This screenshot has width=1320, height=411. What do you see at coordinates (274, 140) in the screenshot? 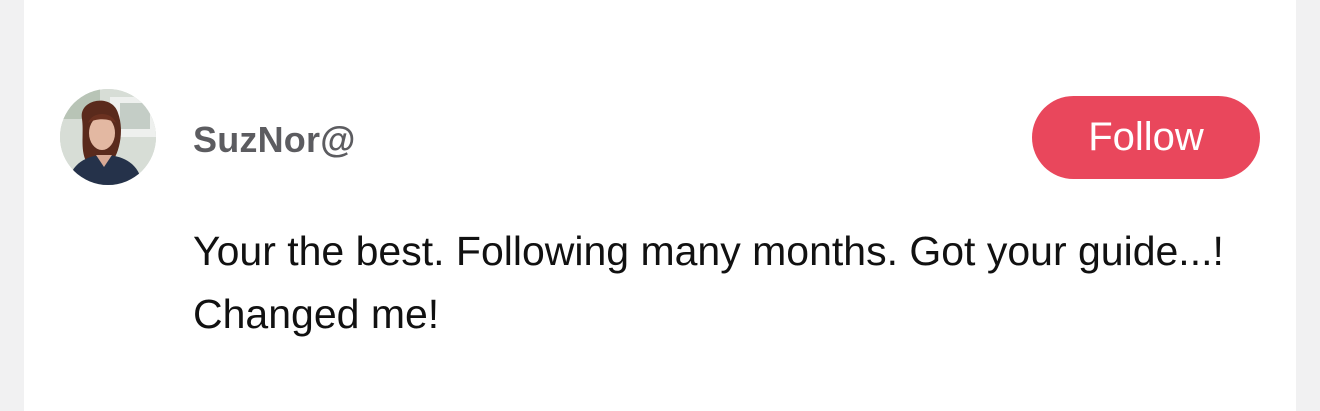
I see `comment-username: SuzNor@` at bounding box center [274, 140].